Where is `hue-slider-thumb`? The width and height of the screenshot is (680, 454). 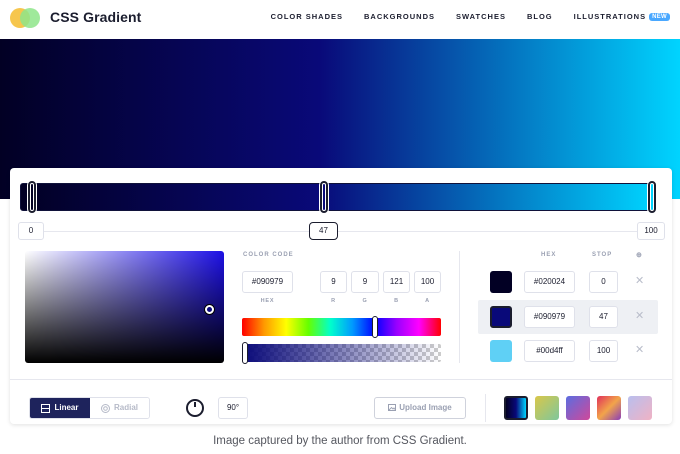
hue-slider-thumb is located at coordinates (375, 327).